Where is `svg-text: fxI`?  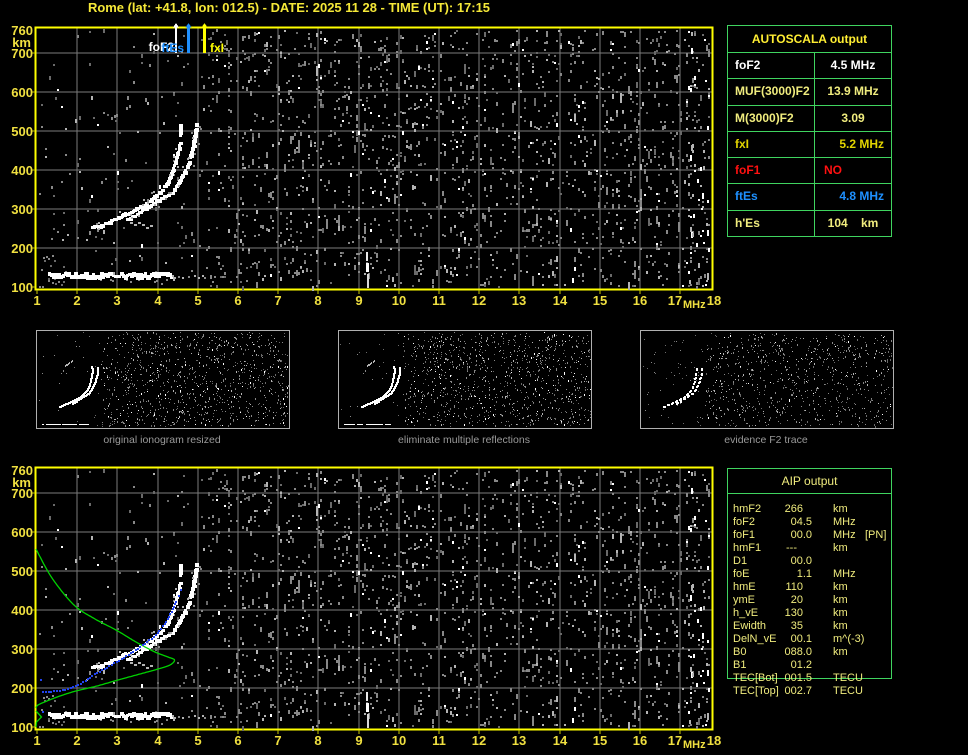
svg-text: fxI is located at coordinates (217, 48).